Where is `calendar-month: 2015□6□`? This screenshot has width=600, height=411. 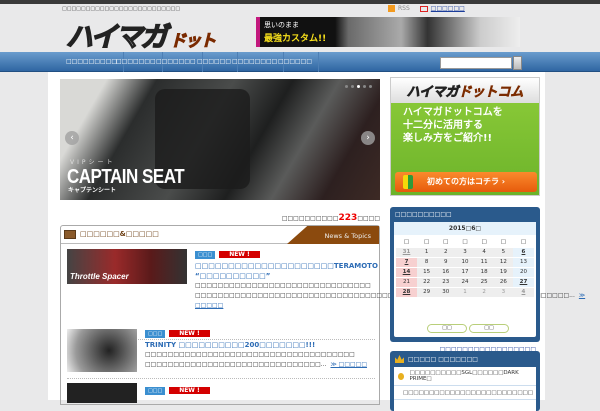 calendar-month: 2015□6□ is located at coordinates (465, 228).